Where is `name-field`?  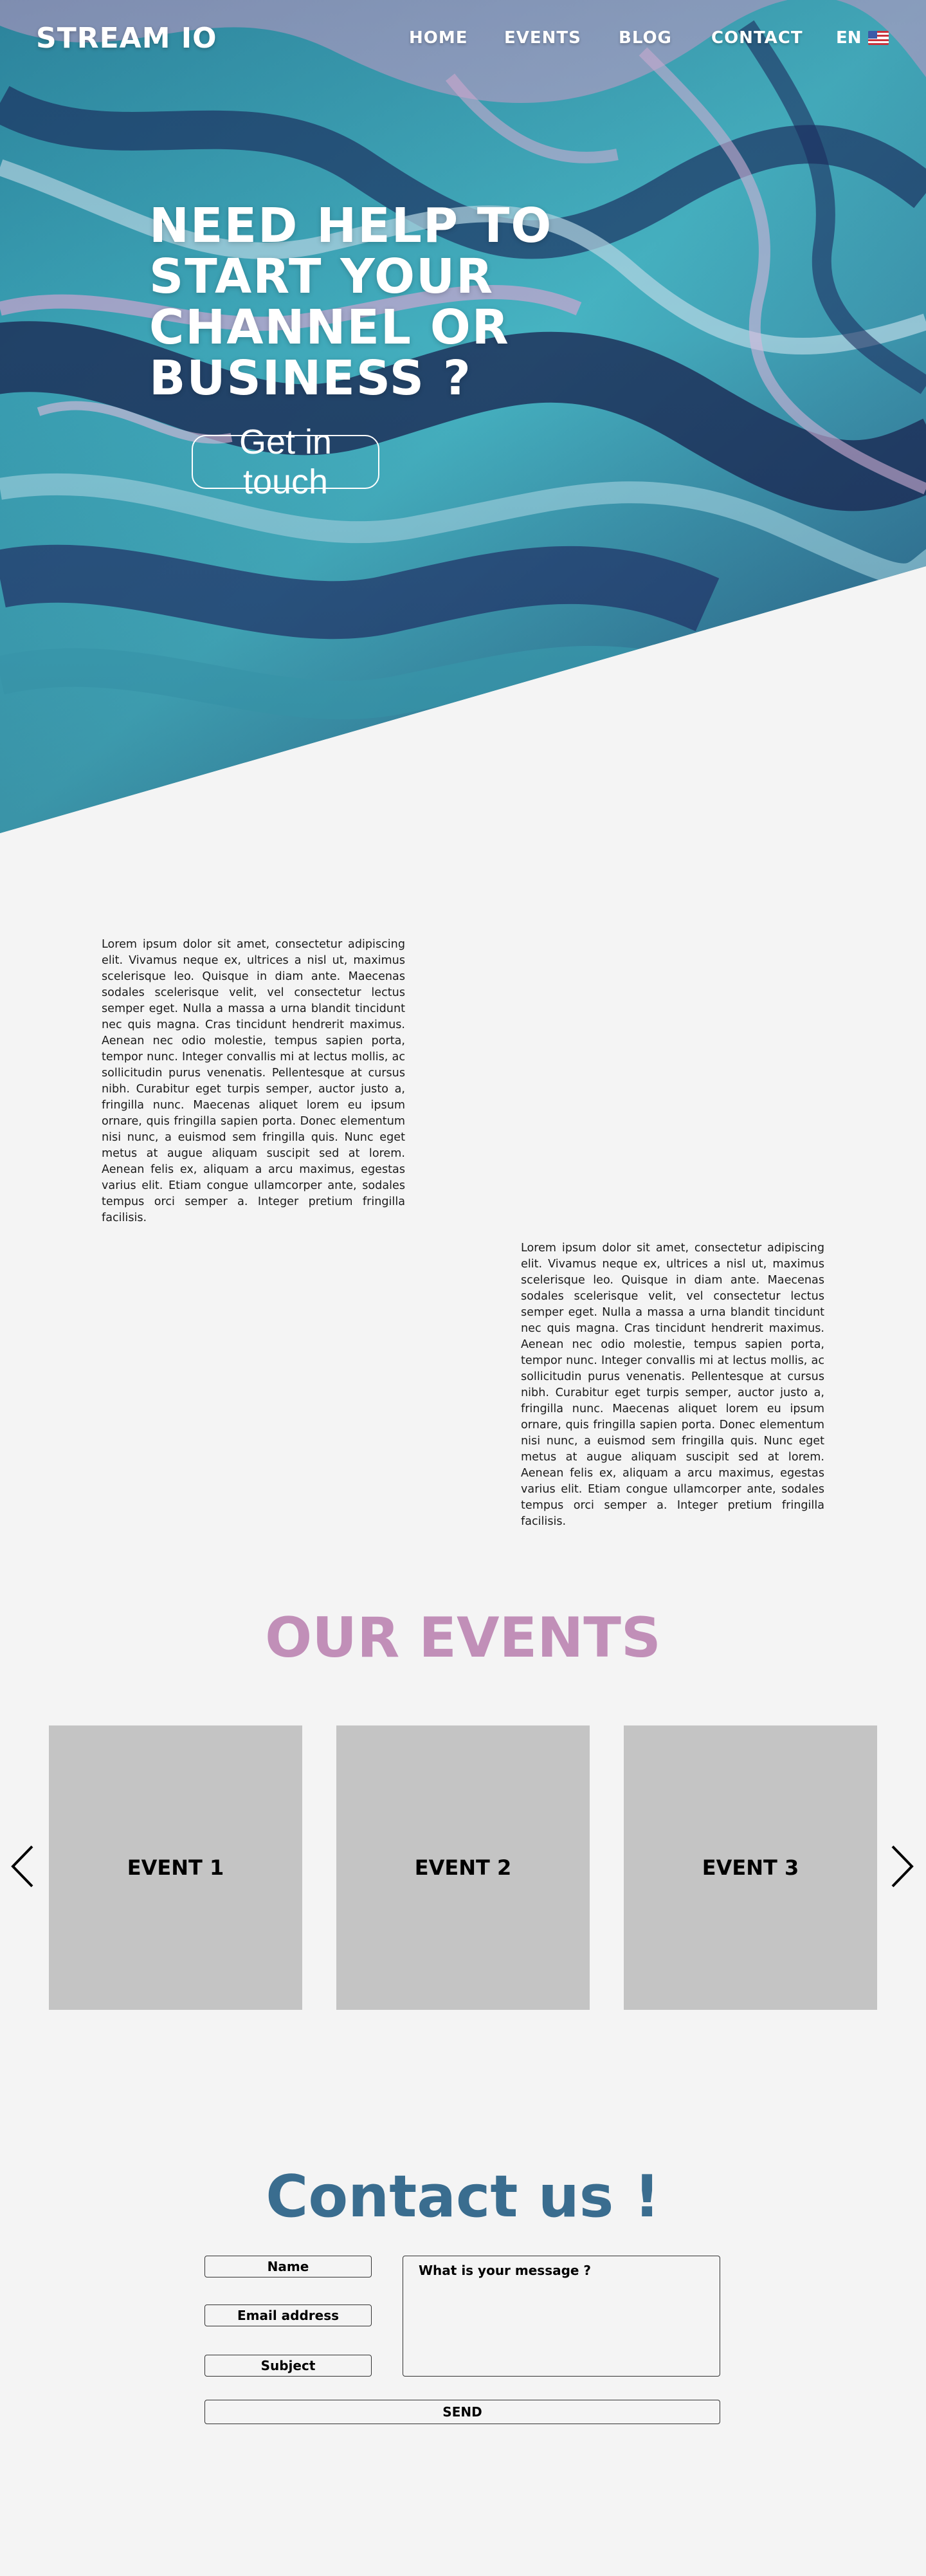
name-field is located at coordinates (288, 2266).